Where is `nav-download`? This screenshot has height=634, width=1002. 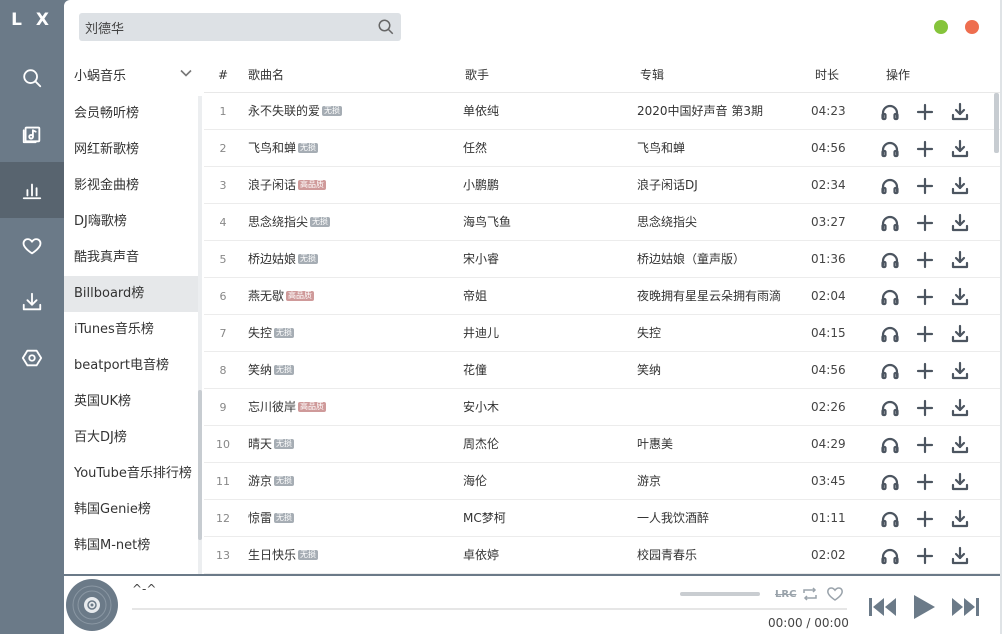
nav-download is located at coordinates (32, 302).